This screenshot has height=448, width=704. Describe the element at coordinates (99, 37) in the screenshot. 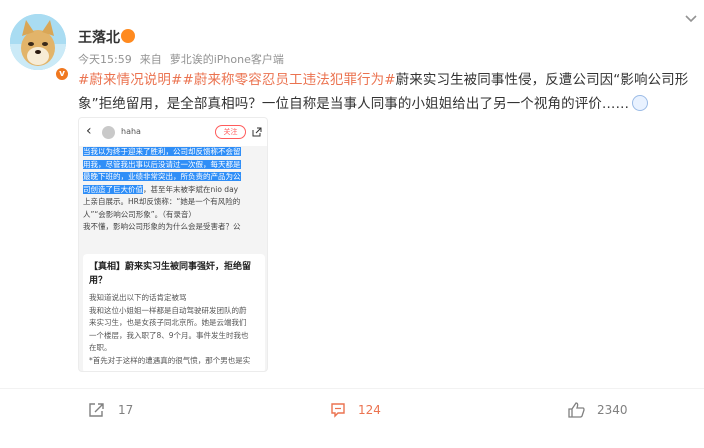

I see `username: 王落北` at that location.